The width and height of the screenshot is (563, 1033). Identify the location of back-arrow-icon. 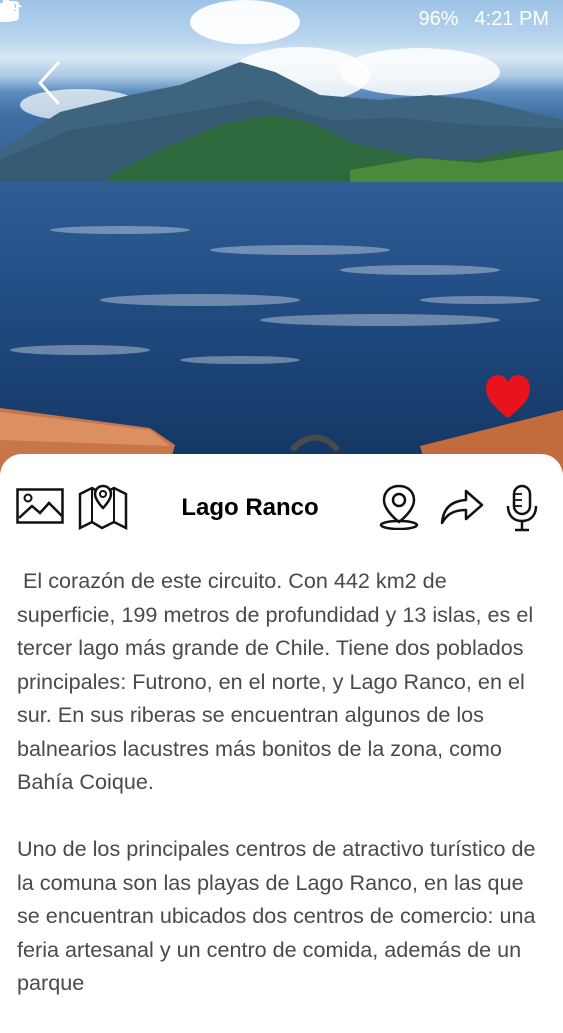
(48, 83).